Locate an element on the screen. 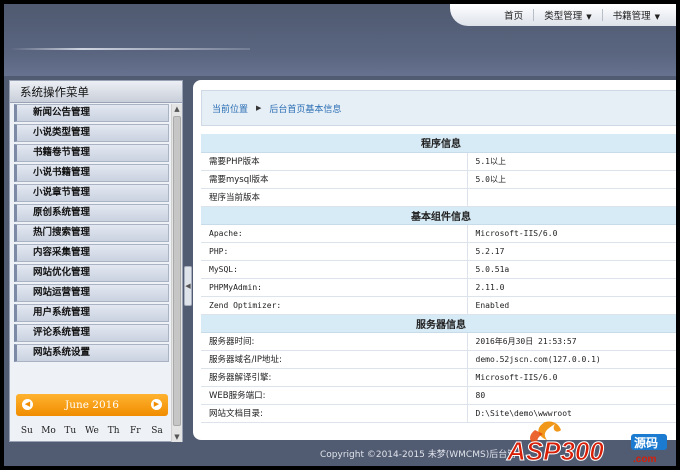 The height and width of the screenshot is (470, 680). nav-type-management-label: 类型管理 is located at coordinates (563, 16).